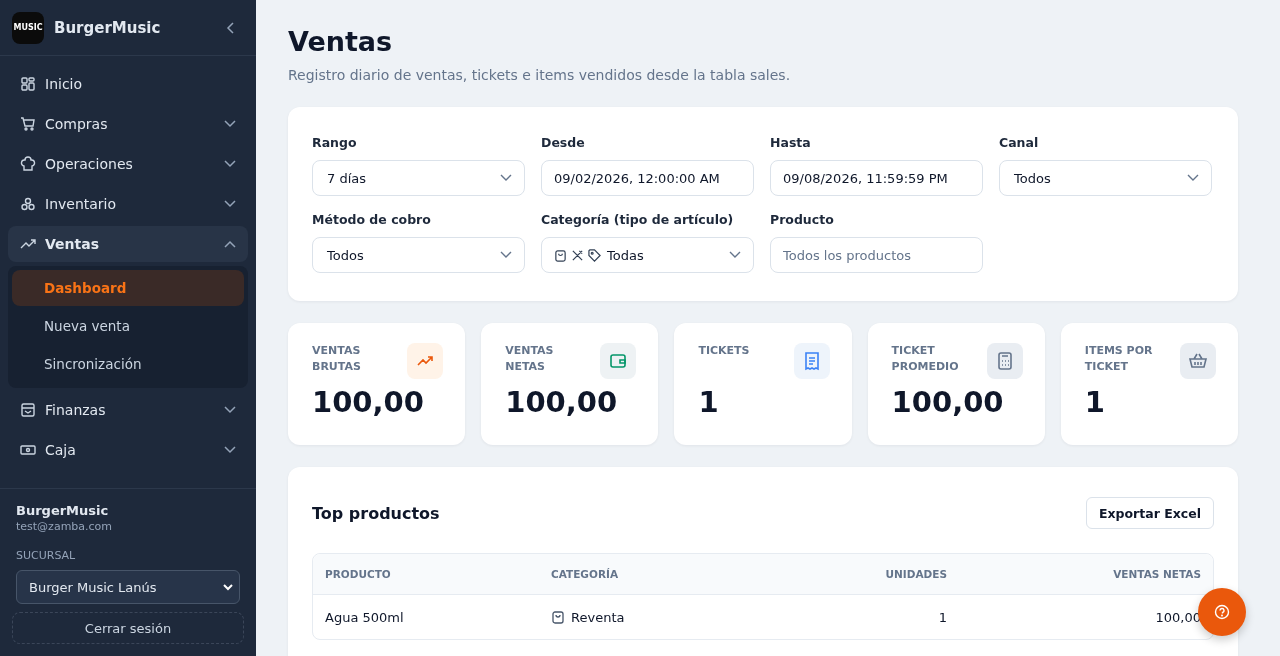 This screenshot has width=1280, height=656. I want to click on utensils-icon, so click(577, 255).